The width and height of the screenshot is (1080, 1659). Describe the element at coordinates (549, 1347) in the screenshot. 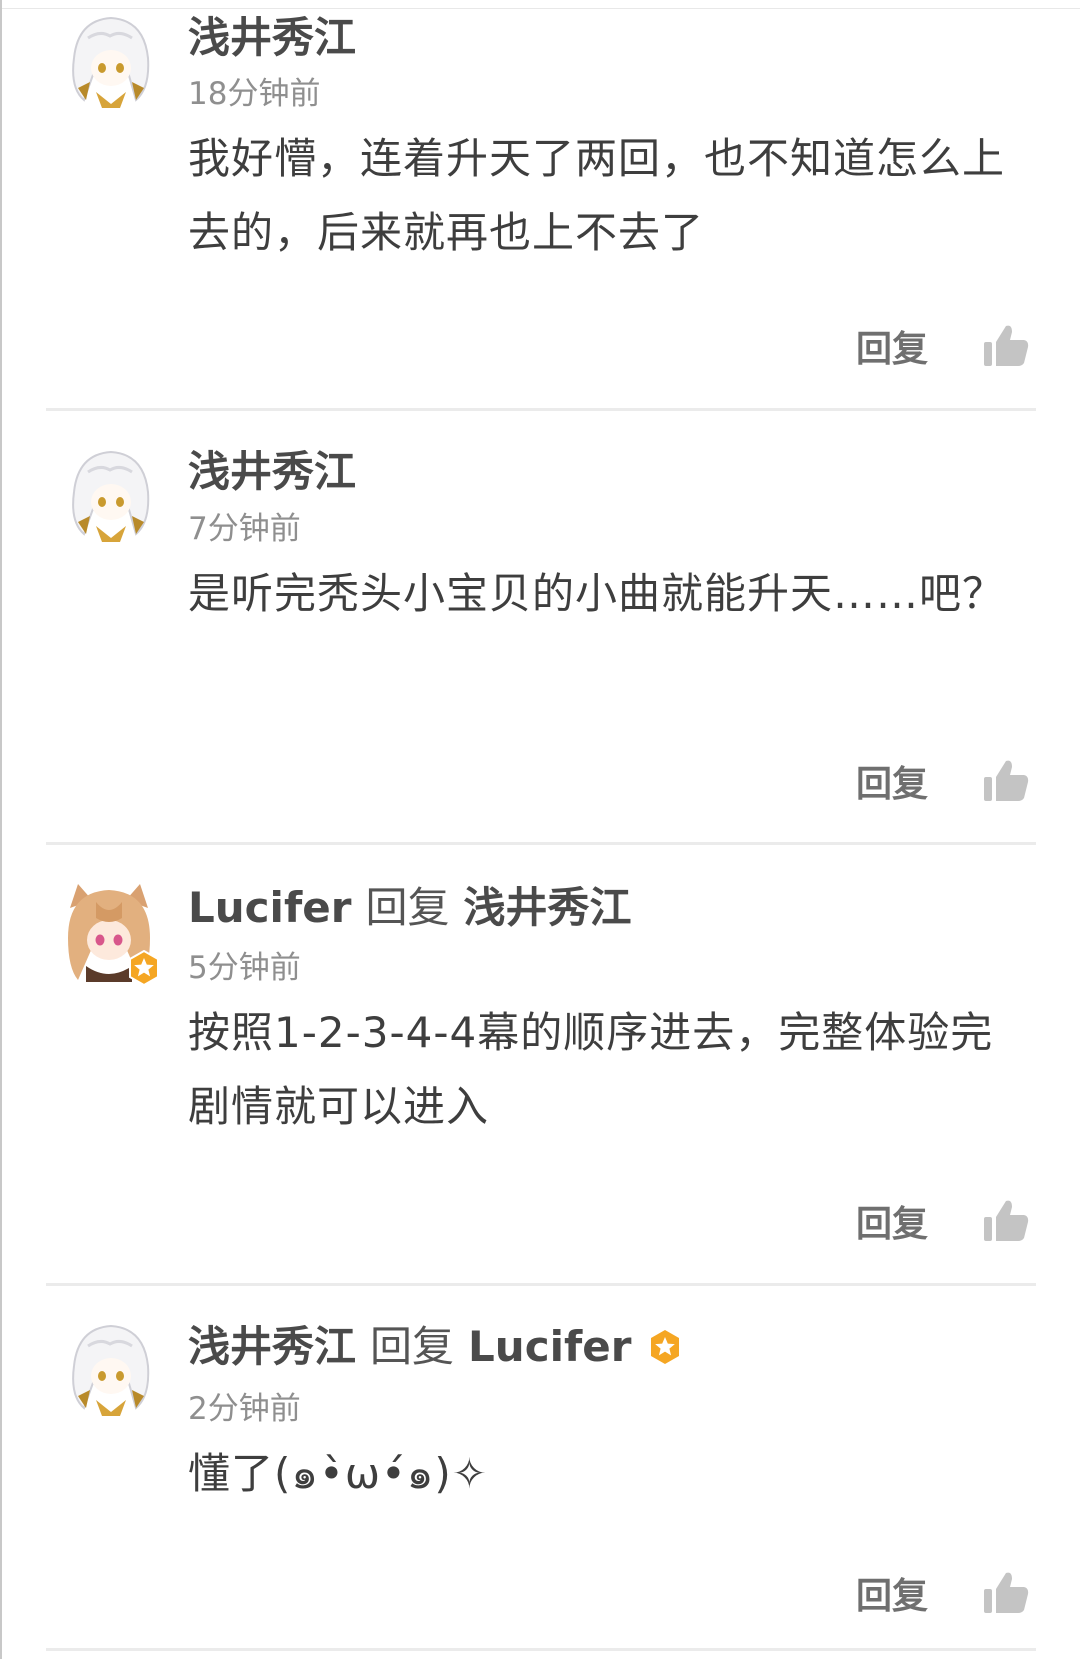

I see `reply-to-username: Lucifer` at that location.